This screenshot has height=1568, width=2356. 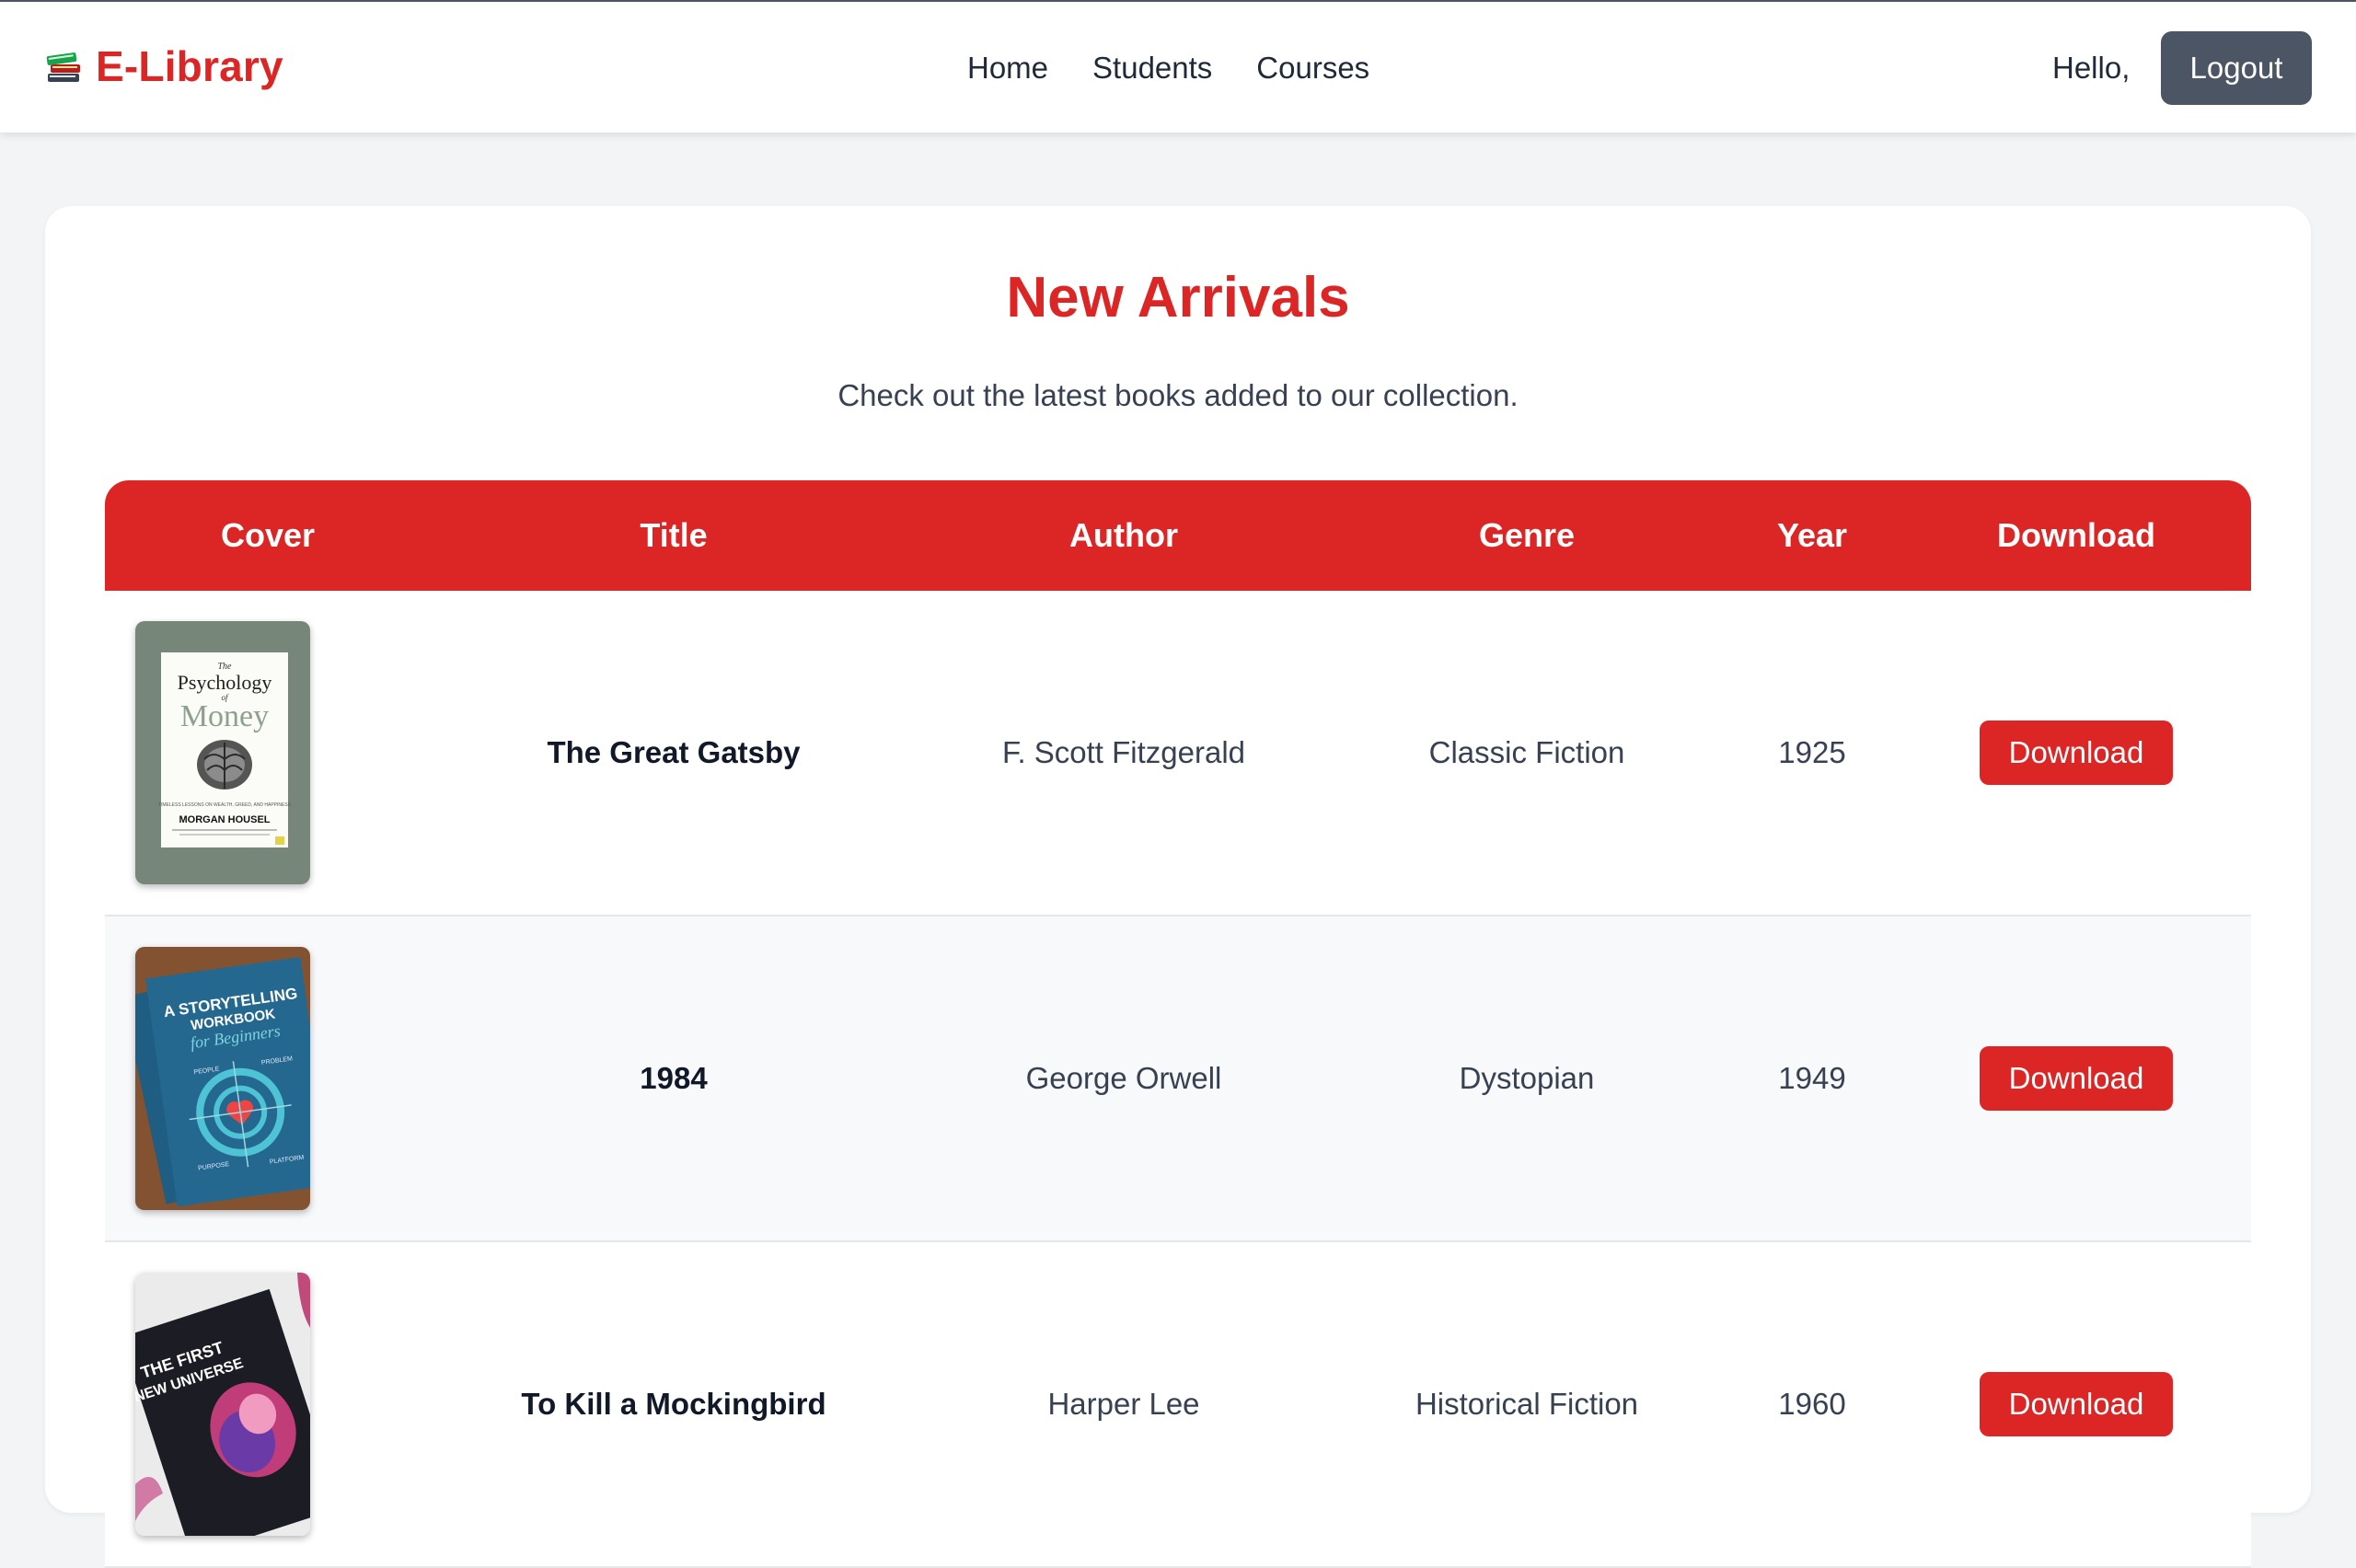 What do you see at coordinates (1123, 1078) in the screenshot?
I see `book-author: George Orwell` at bounding box center [1123, 1078].